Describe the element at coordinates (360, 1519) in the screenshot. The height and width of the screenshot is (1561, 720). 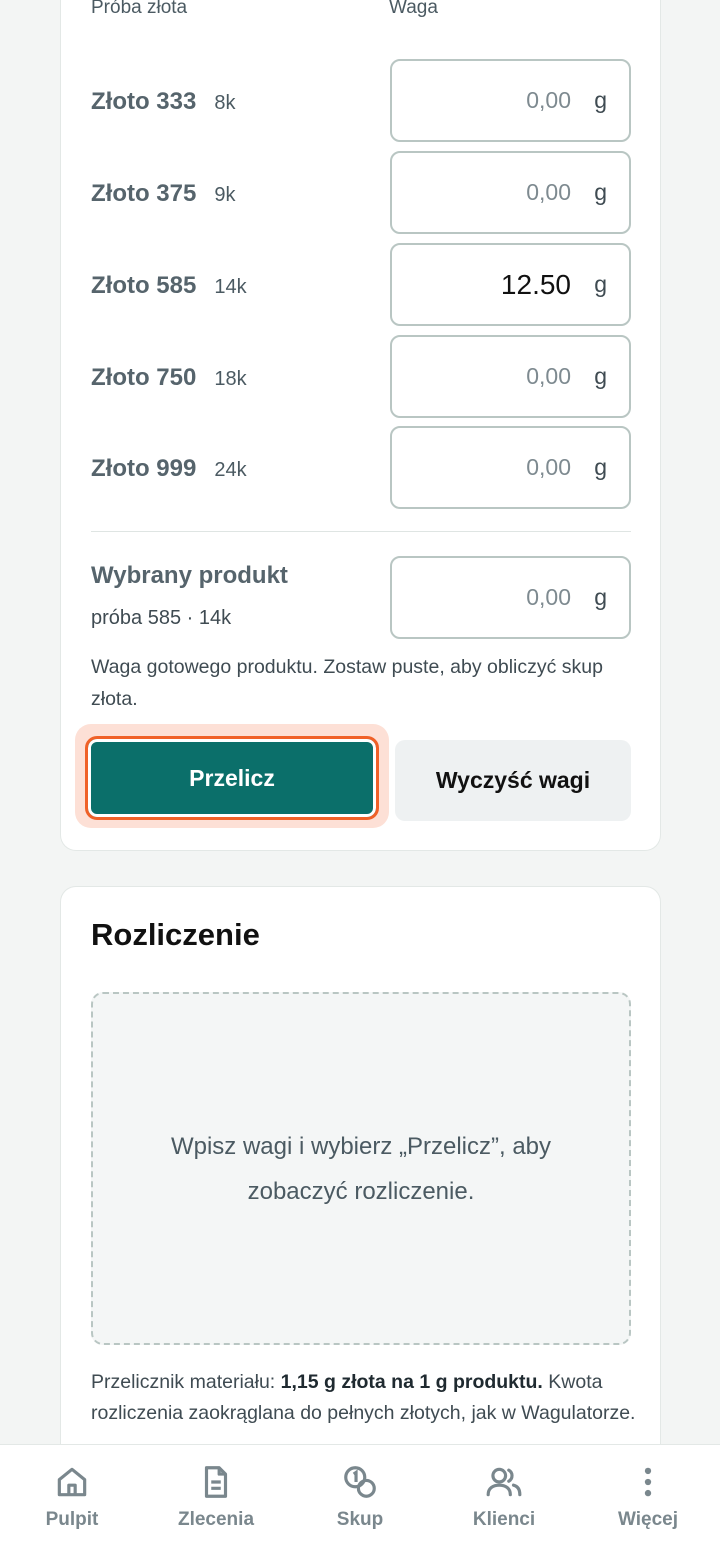
I see `nav-label: Skup` at that location.